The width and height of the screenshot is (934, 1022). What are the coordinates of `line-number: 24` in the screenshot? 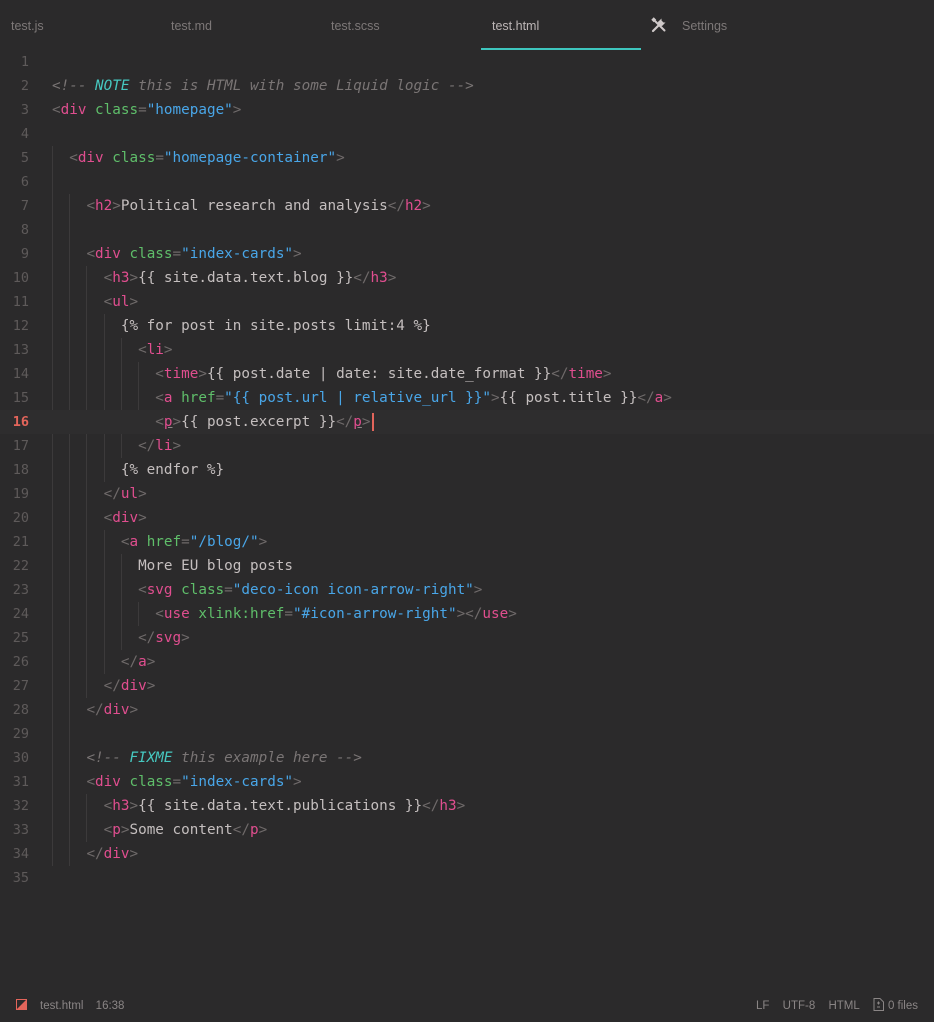 It's located at (14, 614).